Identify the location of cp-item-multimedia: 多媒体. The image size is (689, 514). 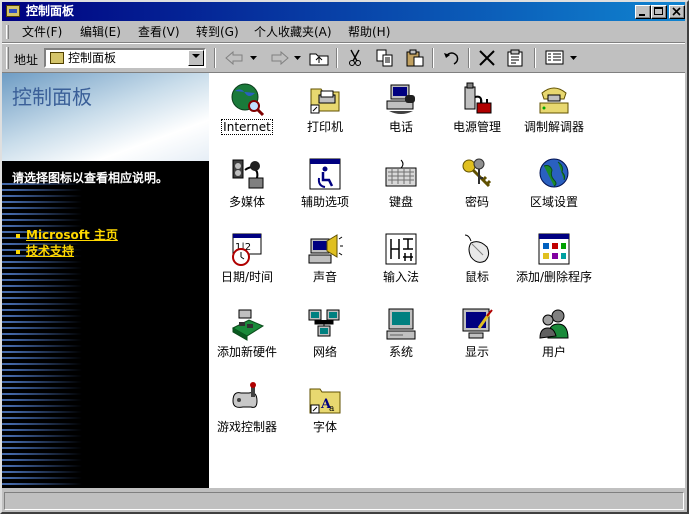
(247, 182).